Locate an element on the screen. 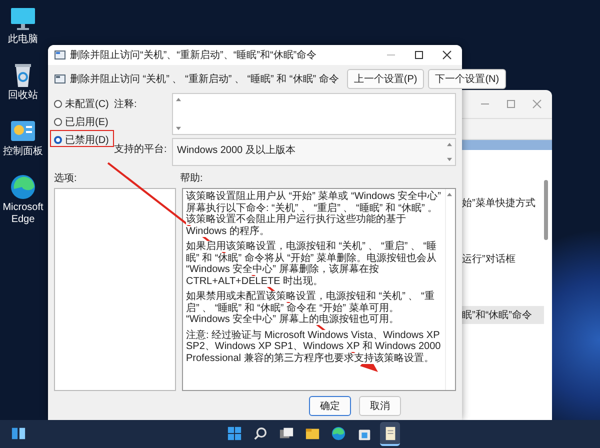  options-label: 选项: is located at coordinates (66, 178).